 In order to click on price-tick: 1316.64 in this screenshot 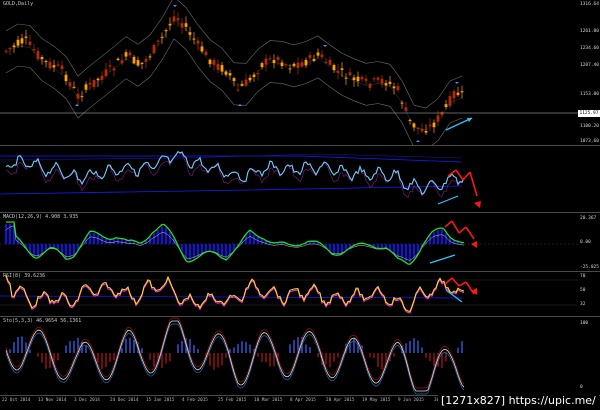, I will do `click(589, 4)`.